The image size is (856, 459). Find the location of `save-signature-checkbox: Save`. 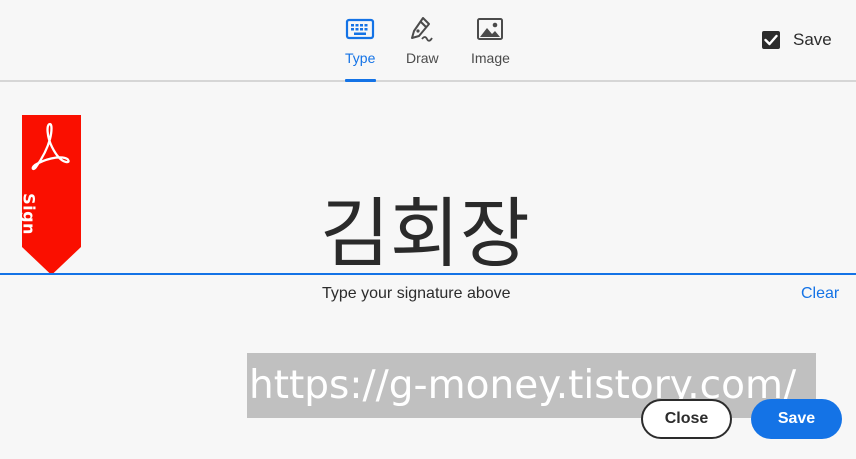

save-signature-checkbox: Save is located at coordinates (797, 40).